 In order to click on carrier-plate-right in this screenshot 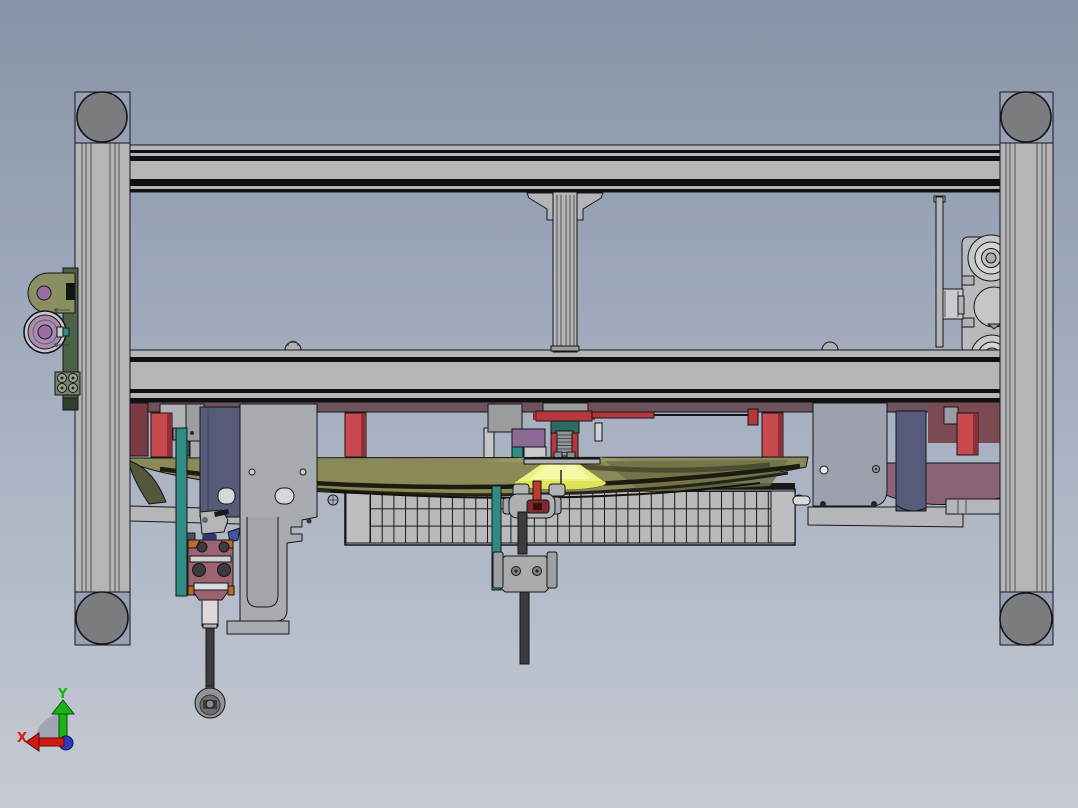, I will do `click(850, 454)`.